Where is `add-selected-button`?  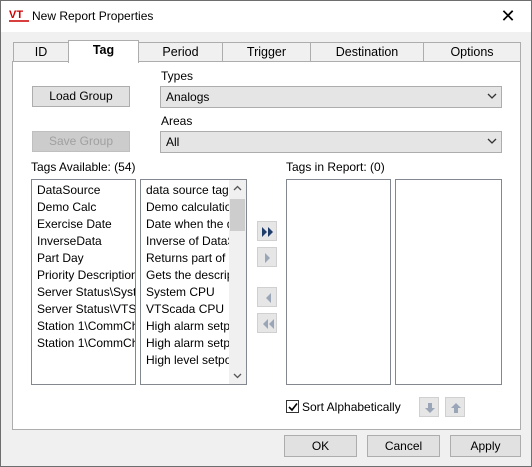 add-selected-button is located at coordinates (267, 257).